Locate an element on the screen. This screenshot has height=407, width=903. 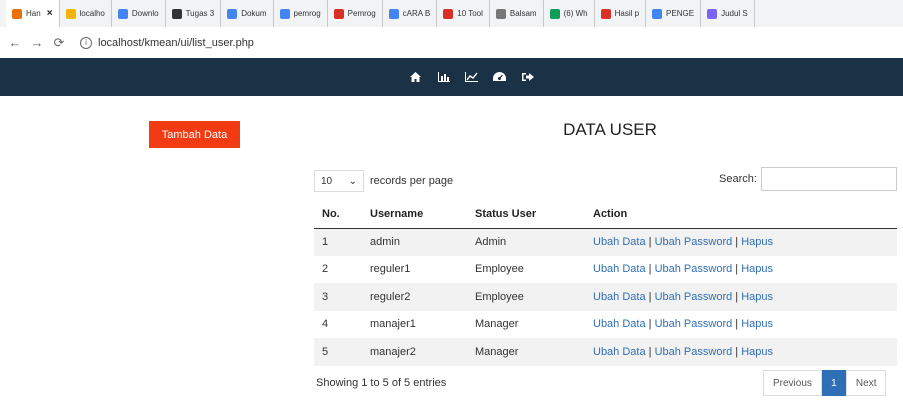
page-1-button: 1 is located at coordinates (833, 383).